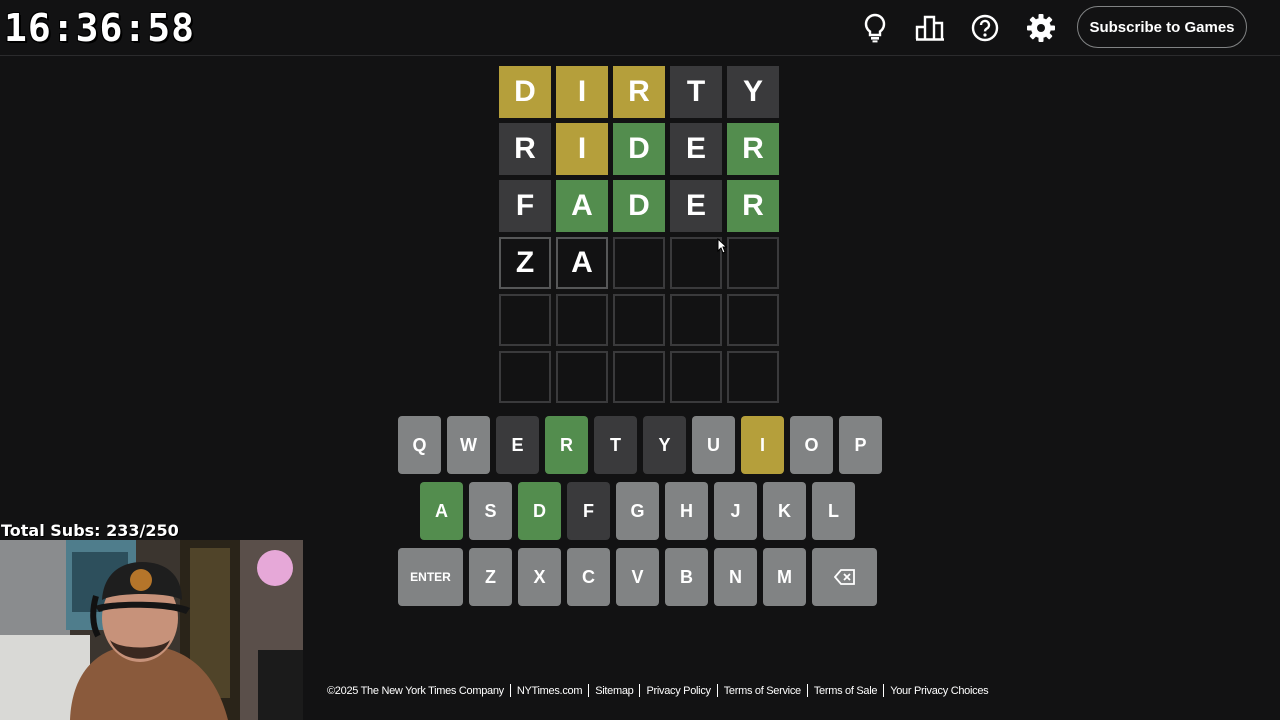 The width and height of the screenshot is (1280, 720). I want to click on footer-link: Terms of Service, so click(762, 691).